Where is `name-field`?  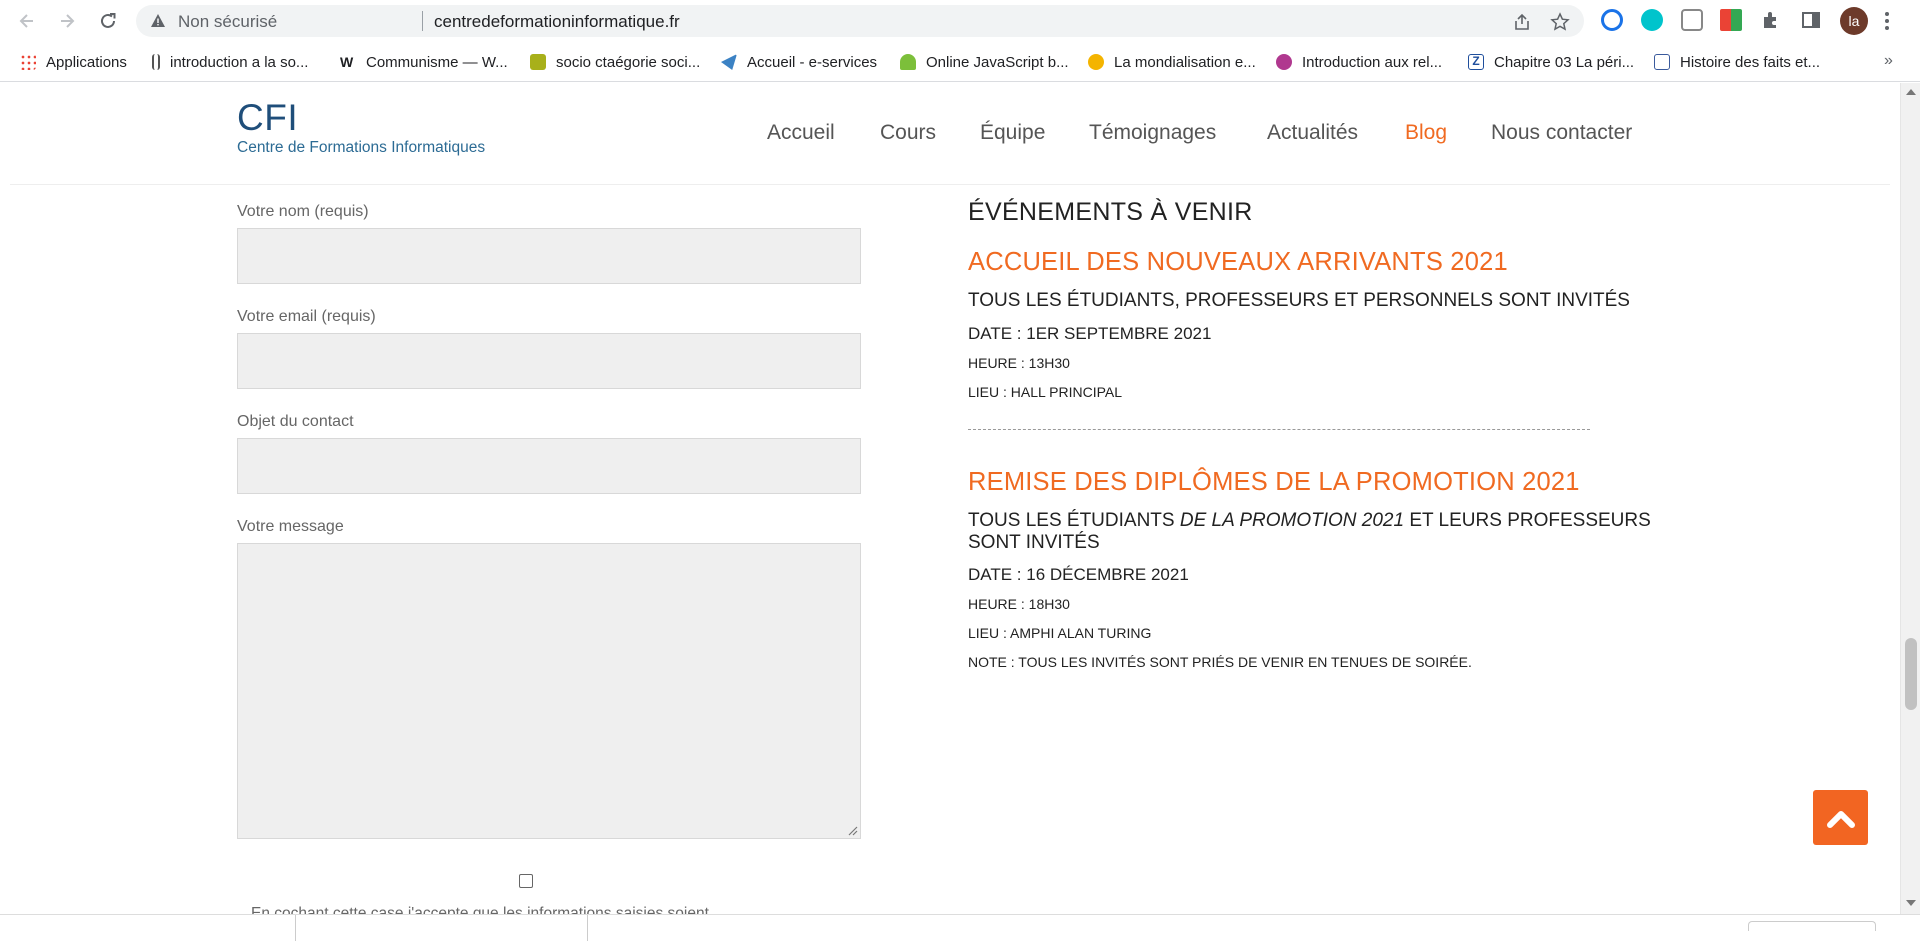 name-field is located at coordinates (549, 256).